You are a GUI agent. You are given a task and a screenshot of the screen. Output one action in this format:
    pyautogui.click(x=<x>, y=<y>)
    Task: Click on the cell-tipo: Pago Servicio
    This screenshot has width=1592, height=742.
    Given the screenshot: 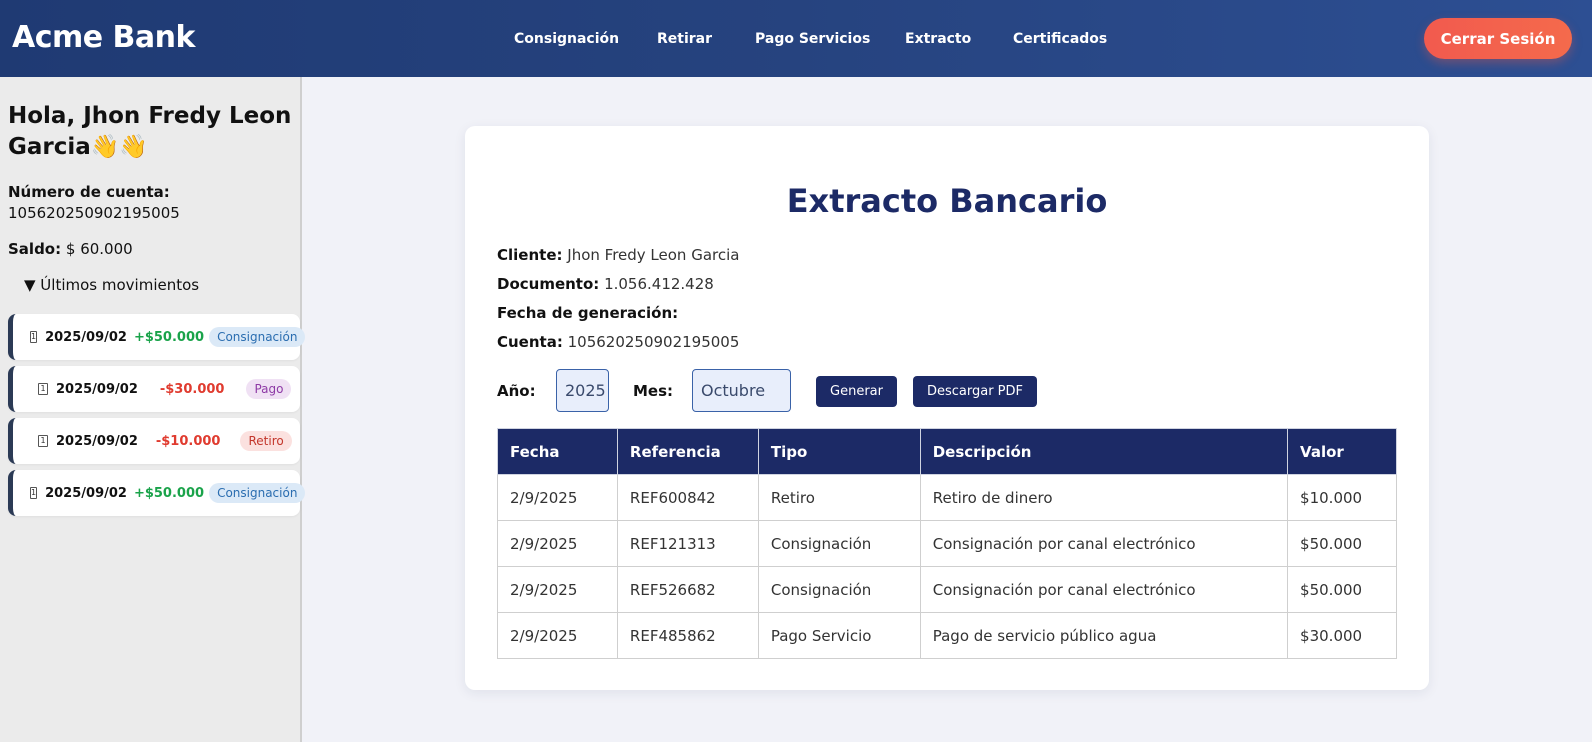 What is the action you would take?
    pyautogui.click(x=839, y=635)
    